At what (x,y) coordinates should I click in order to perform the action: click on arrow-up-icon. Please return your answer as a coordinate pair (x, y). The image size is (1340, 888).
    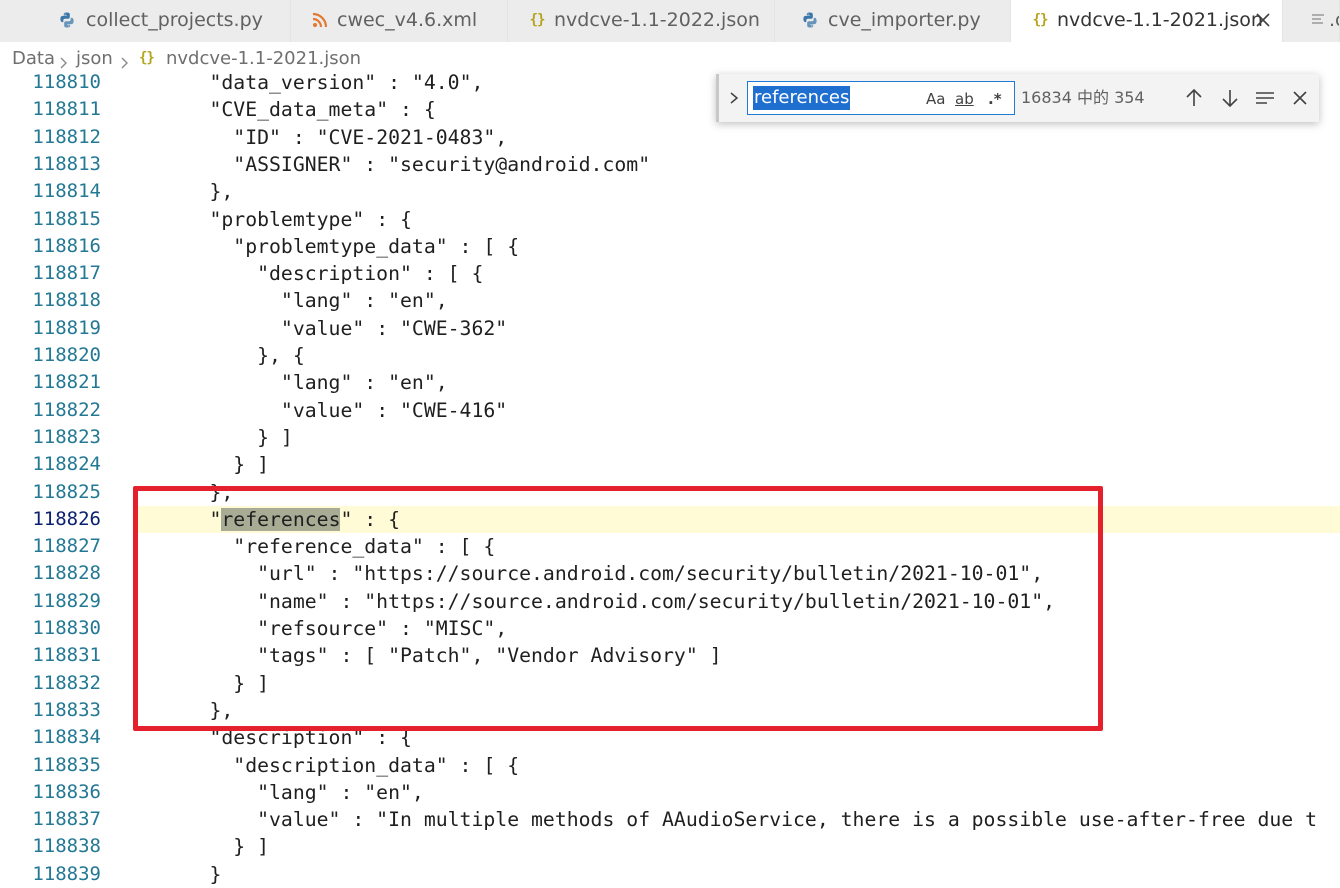
    Looking at the image, I should click on (1194, 98).